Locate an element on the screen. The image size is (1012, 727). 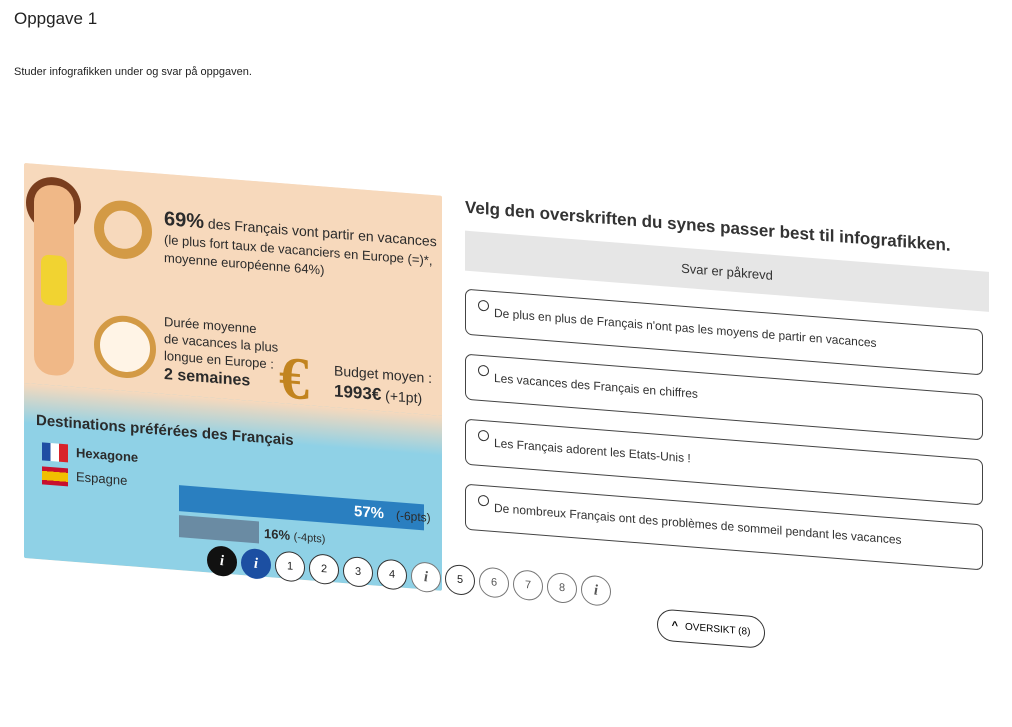
overview-button: ^ OVERSIKT (8) is located at coordinates (711, 628).